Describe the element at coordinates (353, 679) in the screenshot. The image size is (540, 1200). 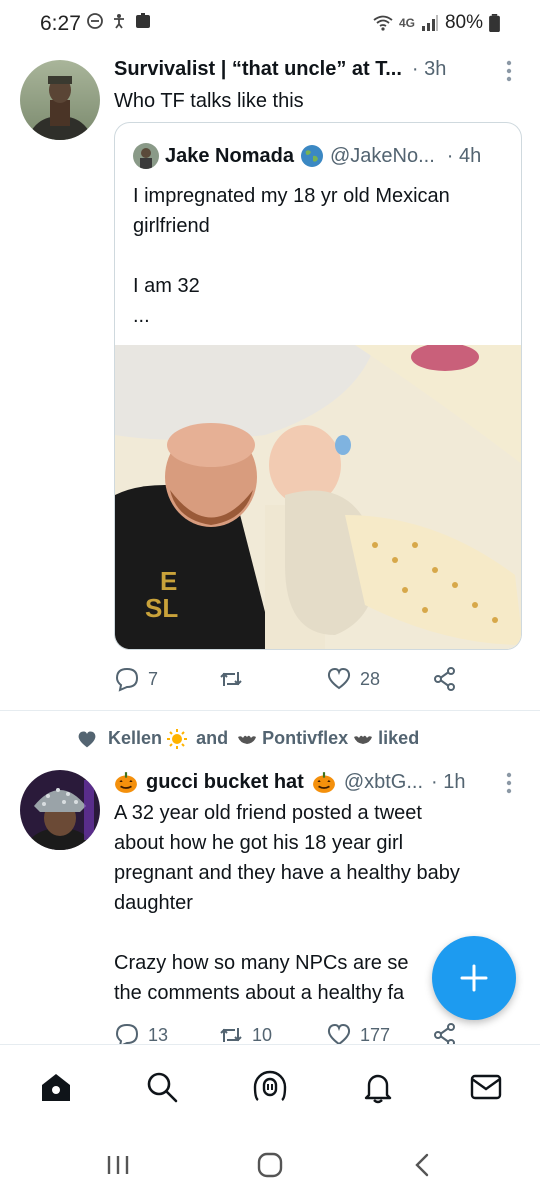
I see `like-button: 28` at that location.